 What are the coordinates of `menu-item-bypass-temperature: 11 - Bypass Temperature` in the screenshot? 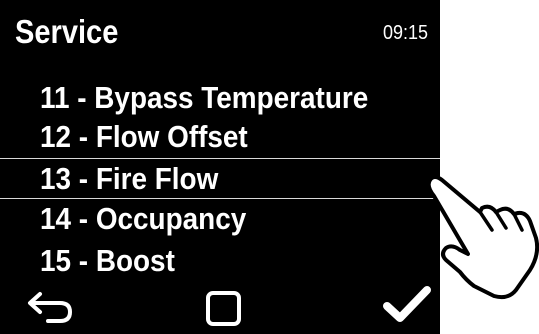 It's located at (220, 97).